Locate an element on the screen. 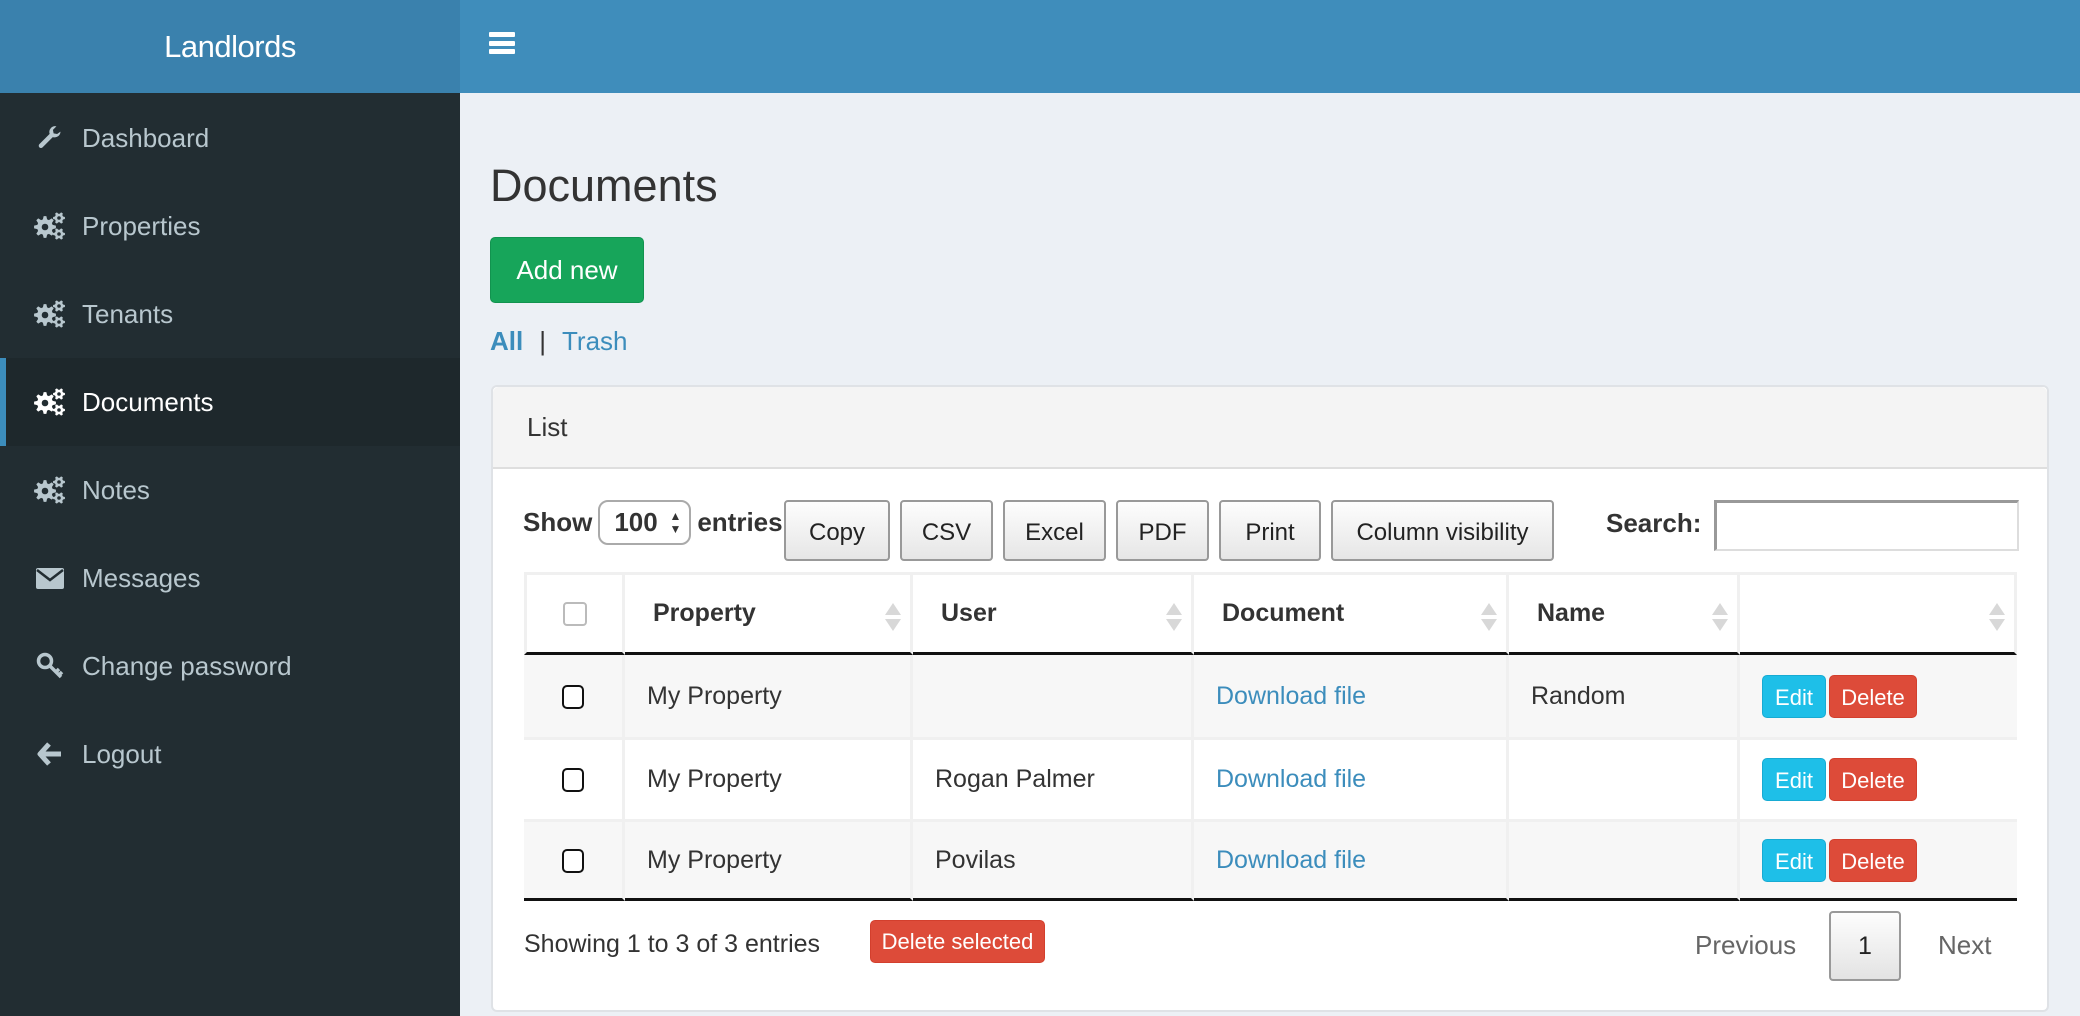 This screenshot has height=1016, width=2080. page-length-control: Show 100 ▲ ▼ entries is located at coordinates (653, 522).